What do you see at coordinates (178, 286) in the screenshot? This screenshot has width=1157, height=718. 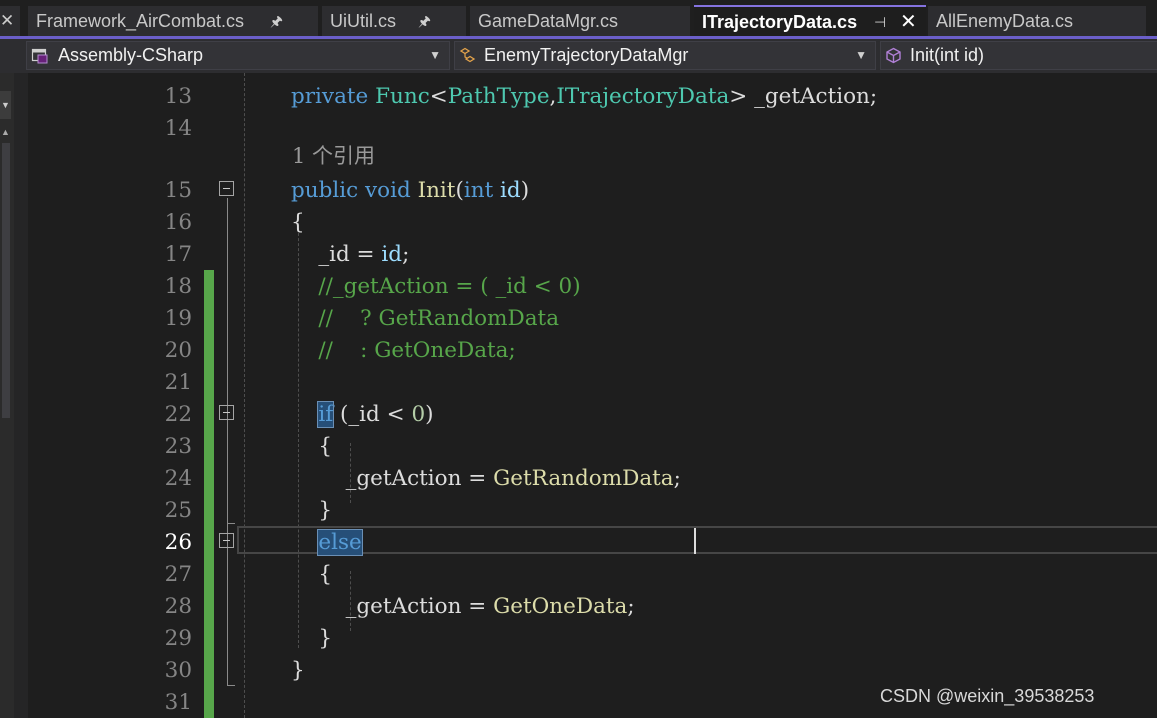 I see `line-number: 18` at bounding box center [178, 286].